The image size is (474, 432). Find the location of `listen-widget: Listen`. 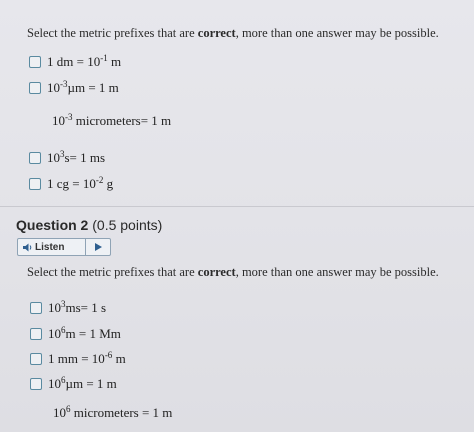

listen-widget: Listen is located at coordinates (64, 247).